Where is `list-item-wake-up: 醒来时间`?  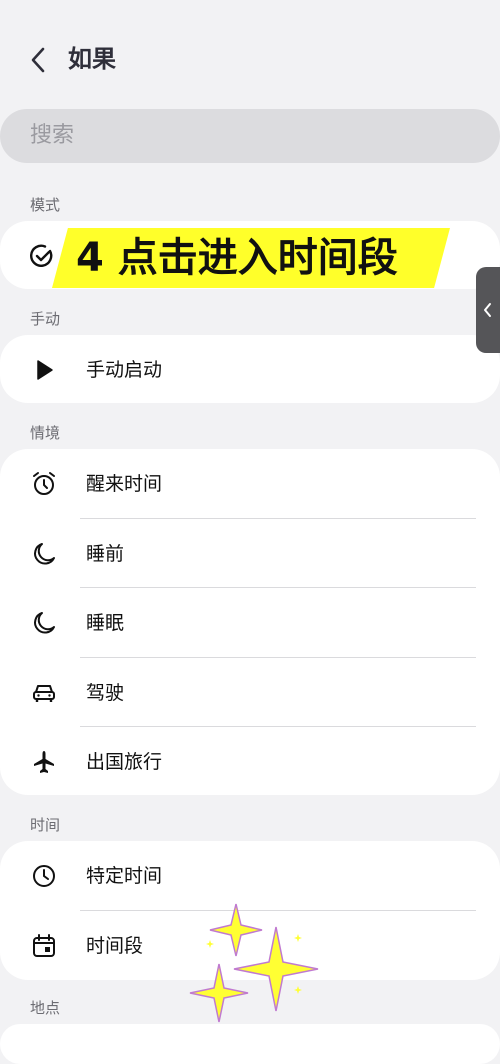
list-item-wake-up: 醒来时间 is located at coordinates (250, 484).